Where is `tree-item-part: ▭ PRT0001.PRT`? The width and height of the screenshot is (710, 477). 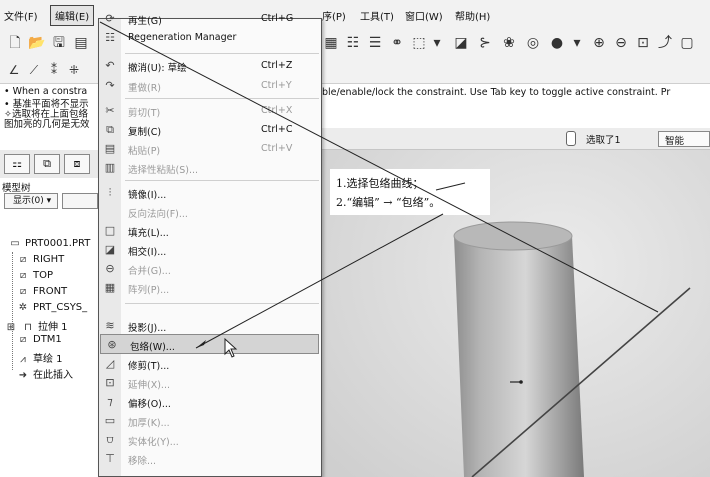 tree-item-part: ▭ PRT0001.PRT is located at coordinates (49, 243).